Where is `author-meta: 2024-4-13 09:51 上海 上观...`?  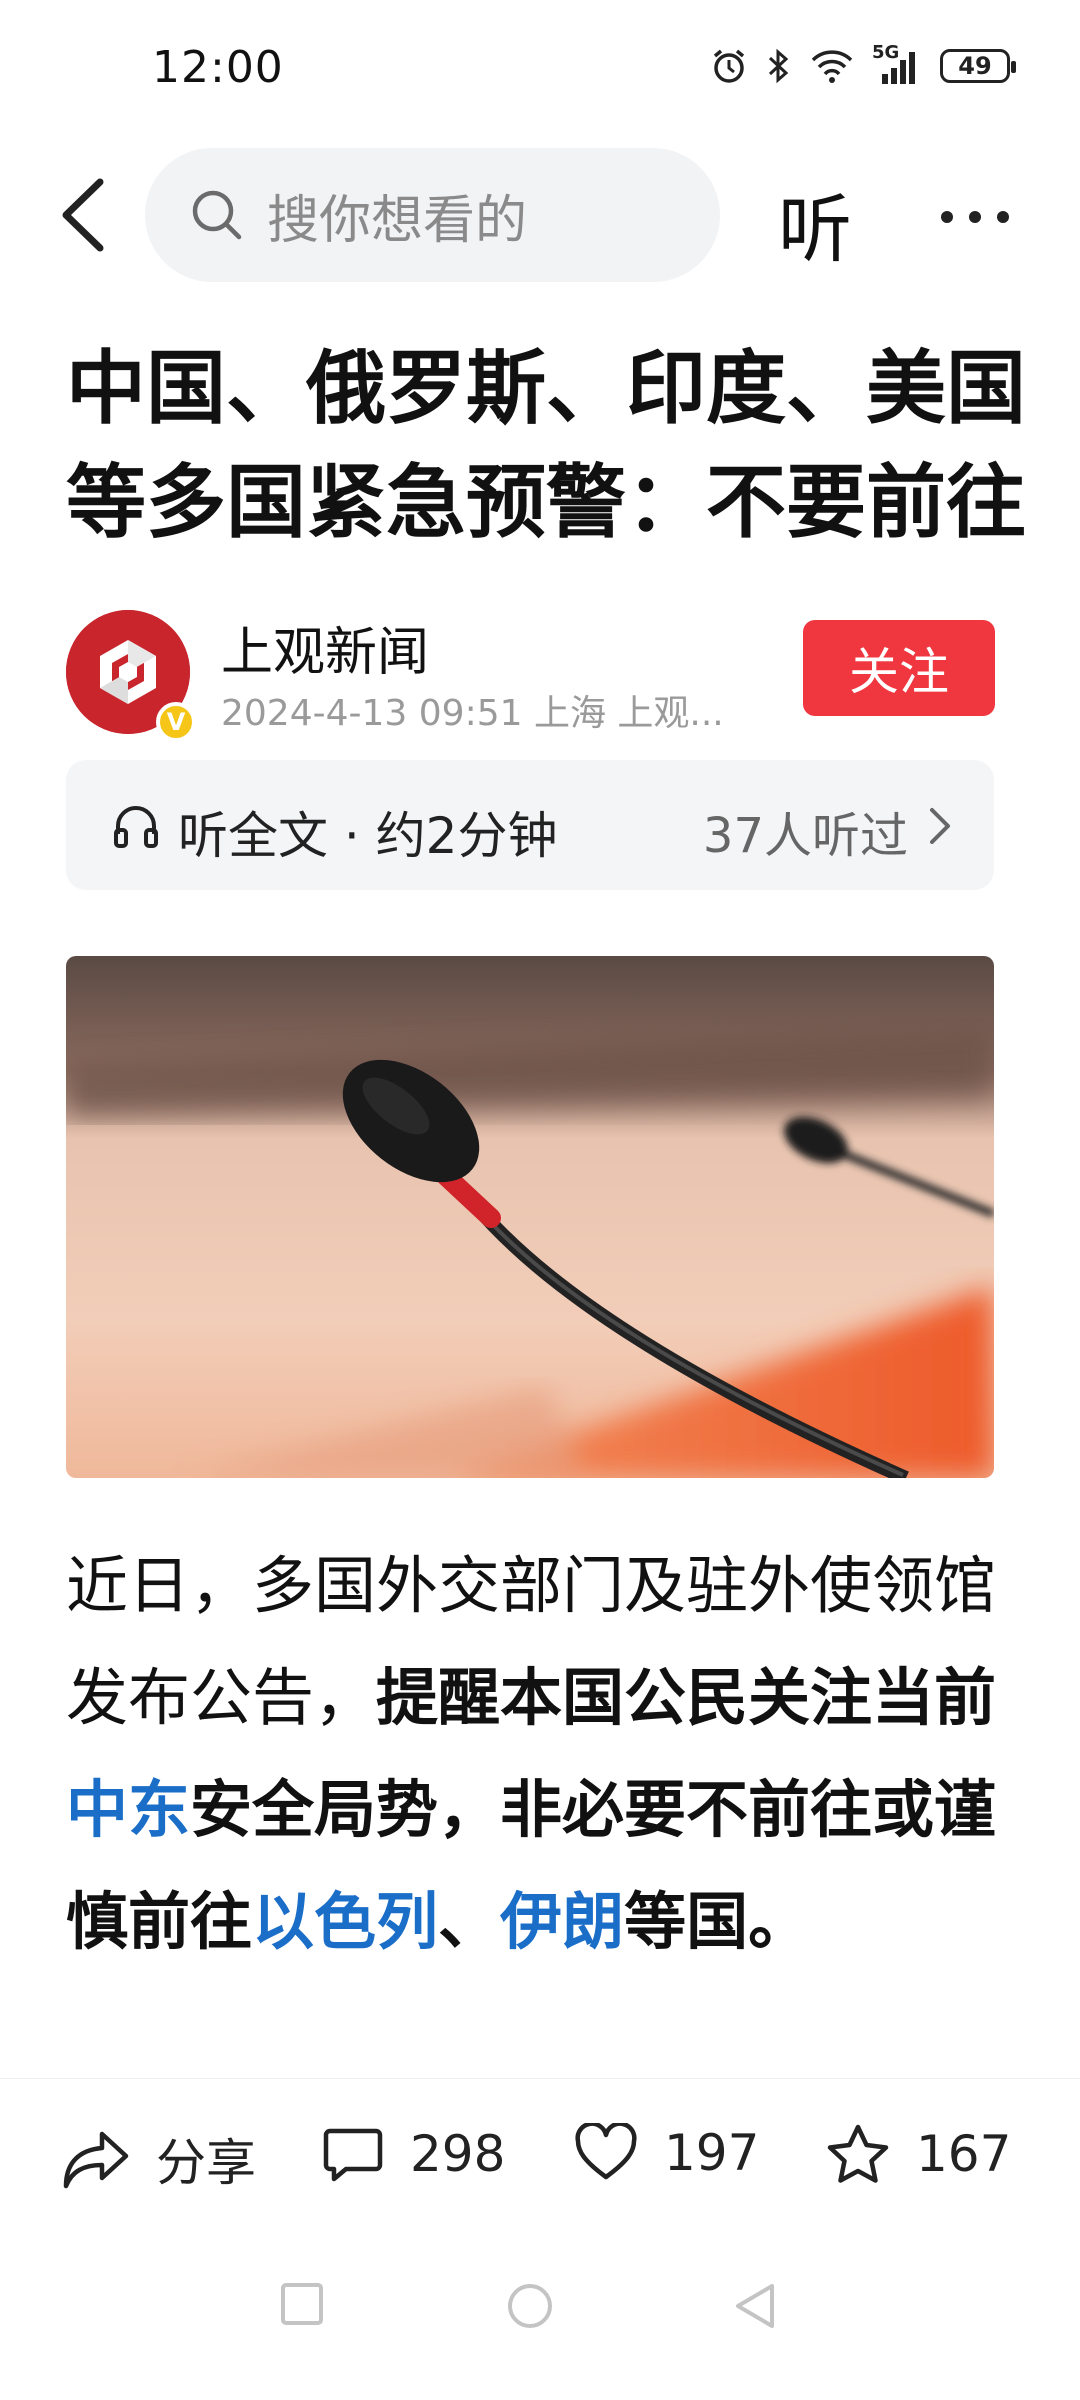 author-meta: 2024-4-13 09:51 上海 上观... is located at coordinates (472, 713).